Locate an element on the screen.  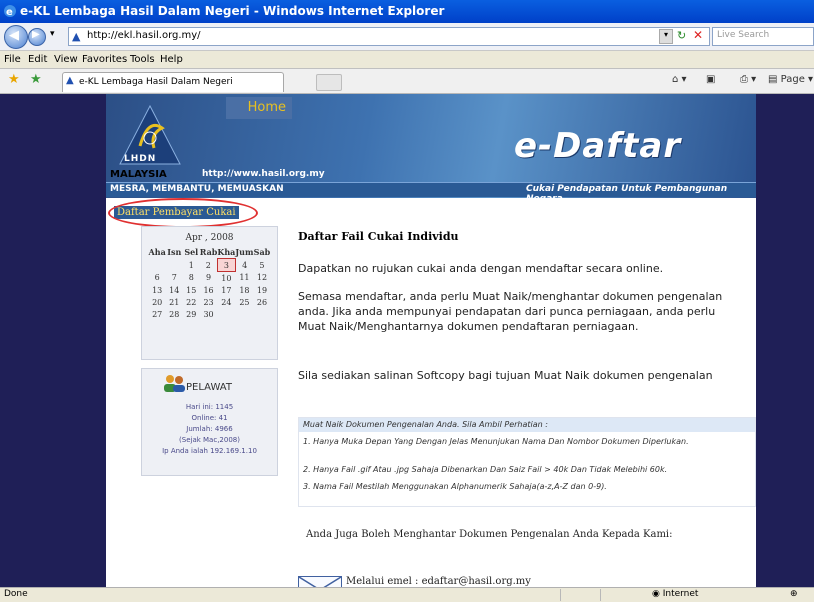
tab-favicon-icon: ▲ is located at coordinates (70, 80).